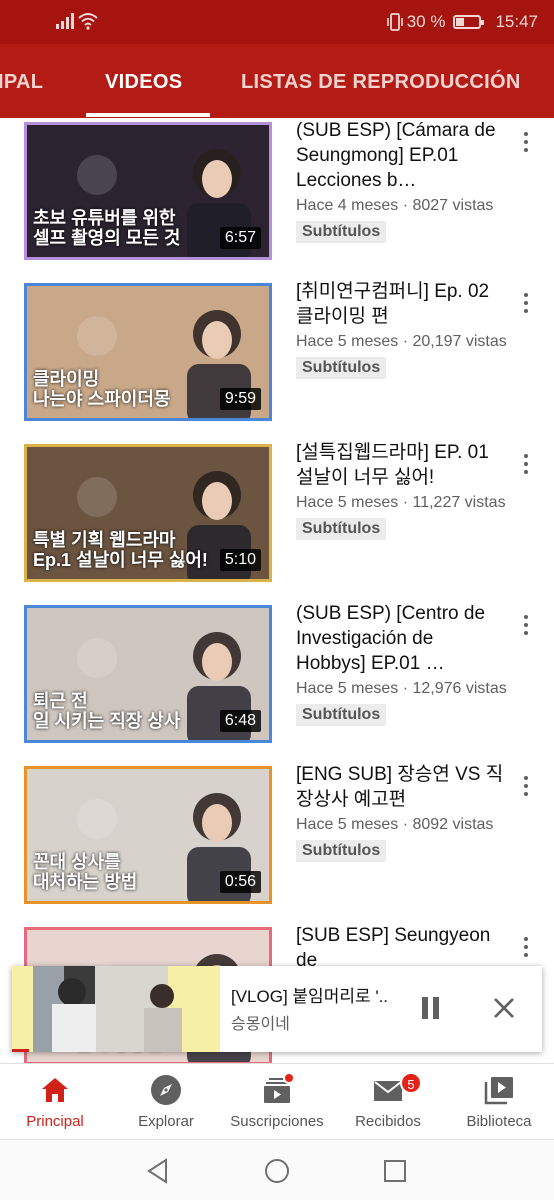 This screenshot has width=554, height=1200. I want to click on nav-explorar: Explorar, so click(166, 1102).